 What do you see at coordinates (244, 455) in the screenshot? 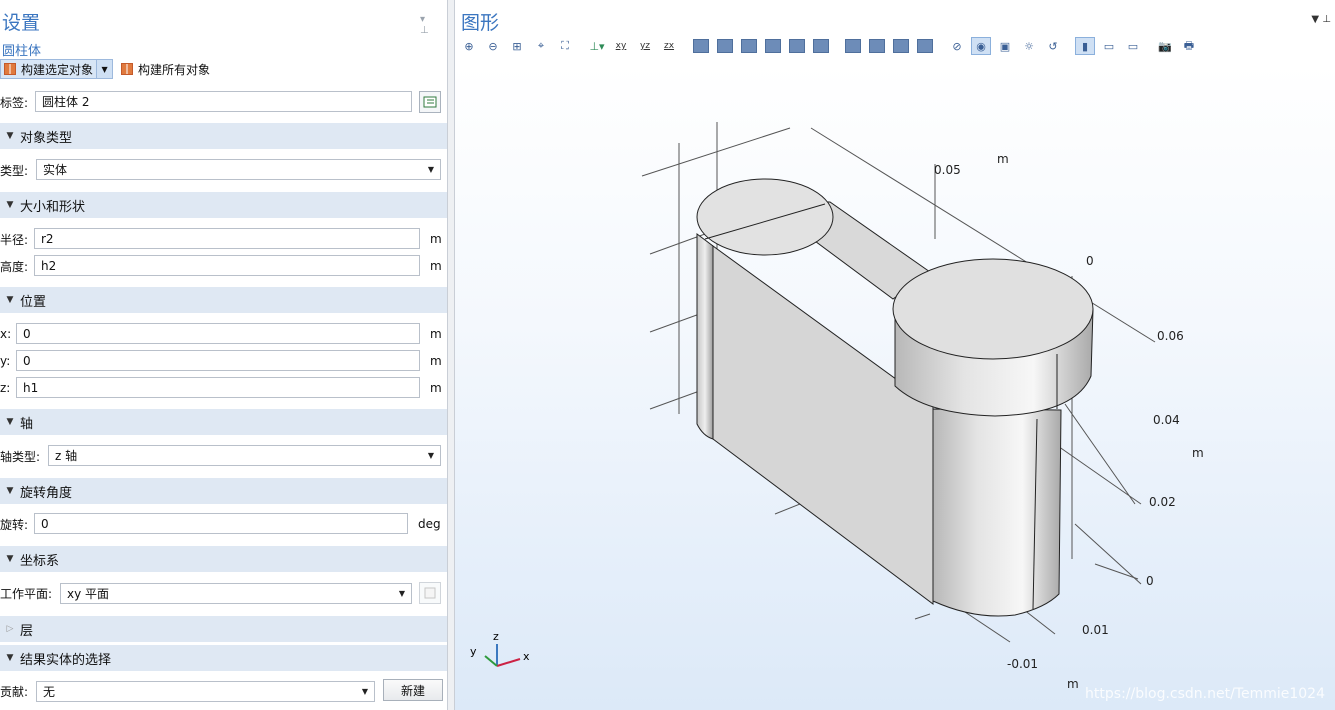
I see `axis-type-select: z 轴 ▼` at bounding box center [244, 455].